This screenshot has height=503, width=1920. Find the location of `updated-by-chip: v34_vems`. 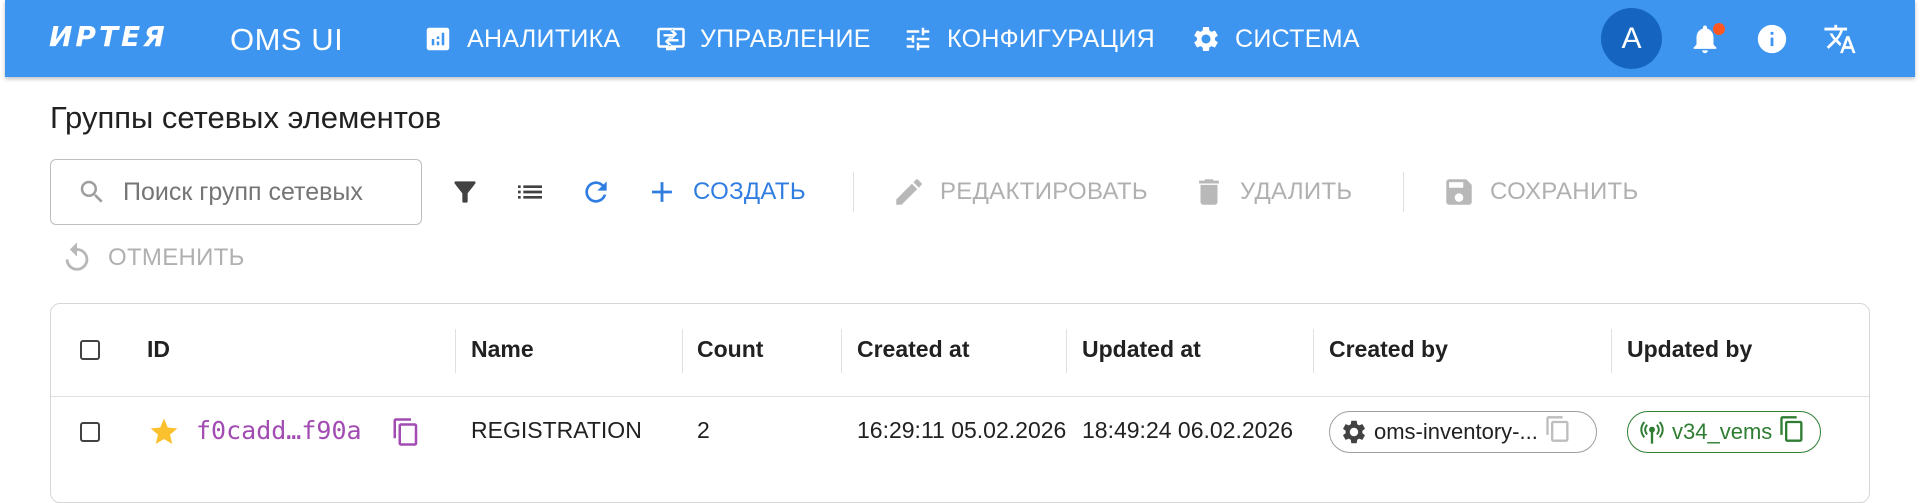

updated-by-chip: v34_vems is located at coordinates (1724, 432).